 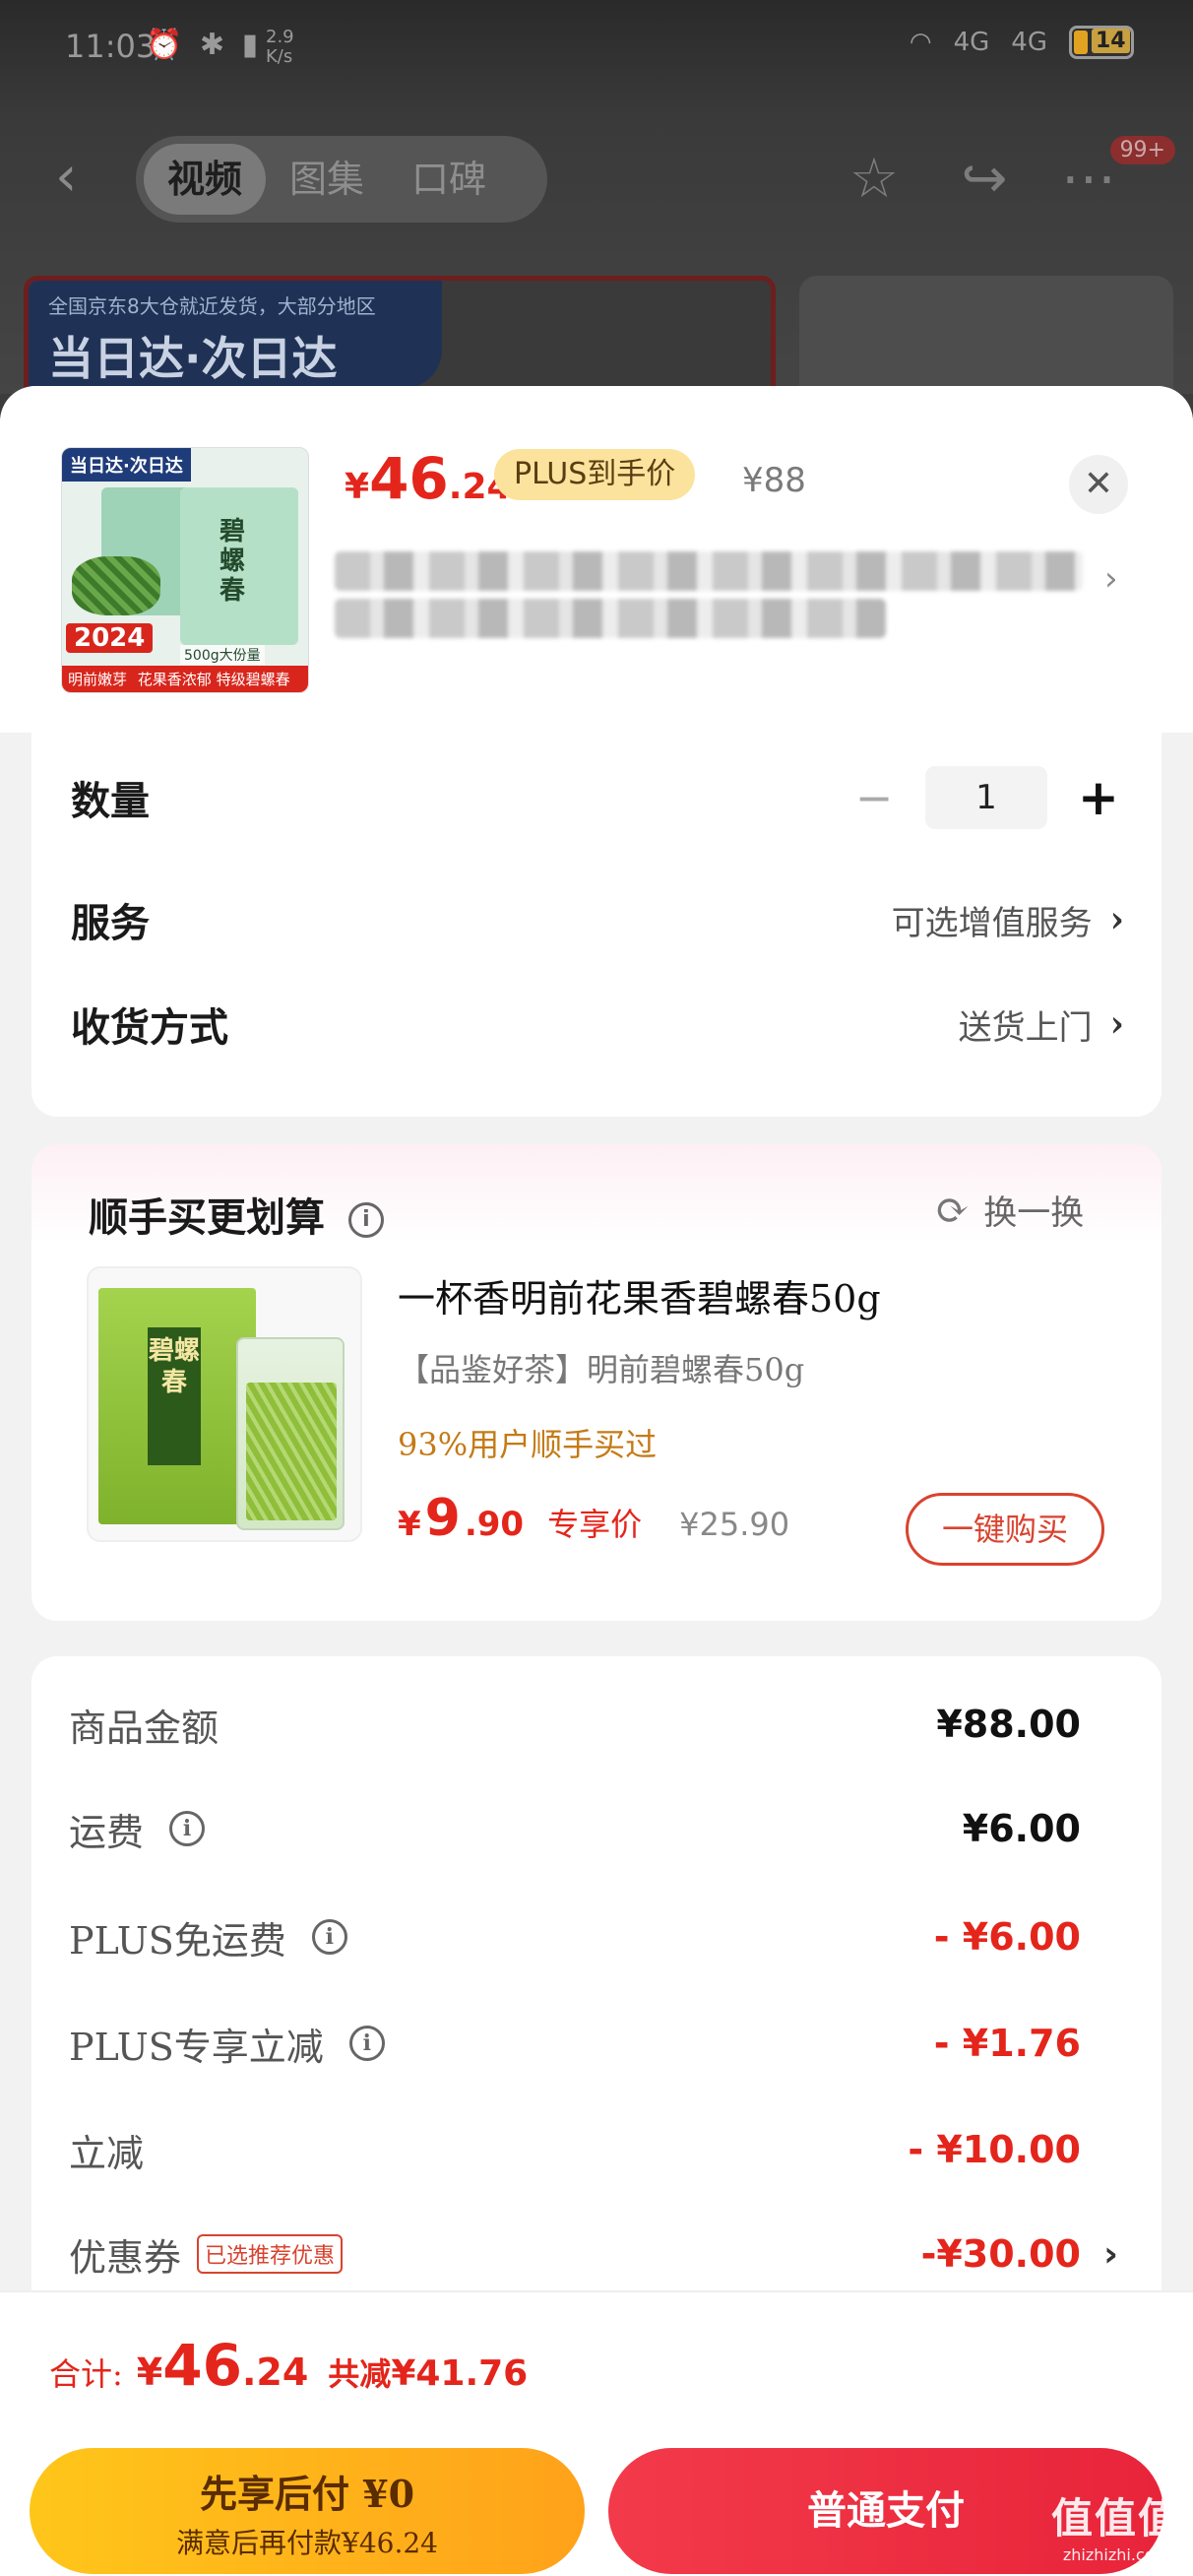 What do you see at coordinates (593, 1518) in the screenshot?
I see `bundle-price: ¥ 9 .90 专享价 ¥25.90` at bounding box center [593, 1518].